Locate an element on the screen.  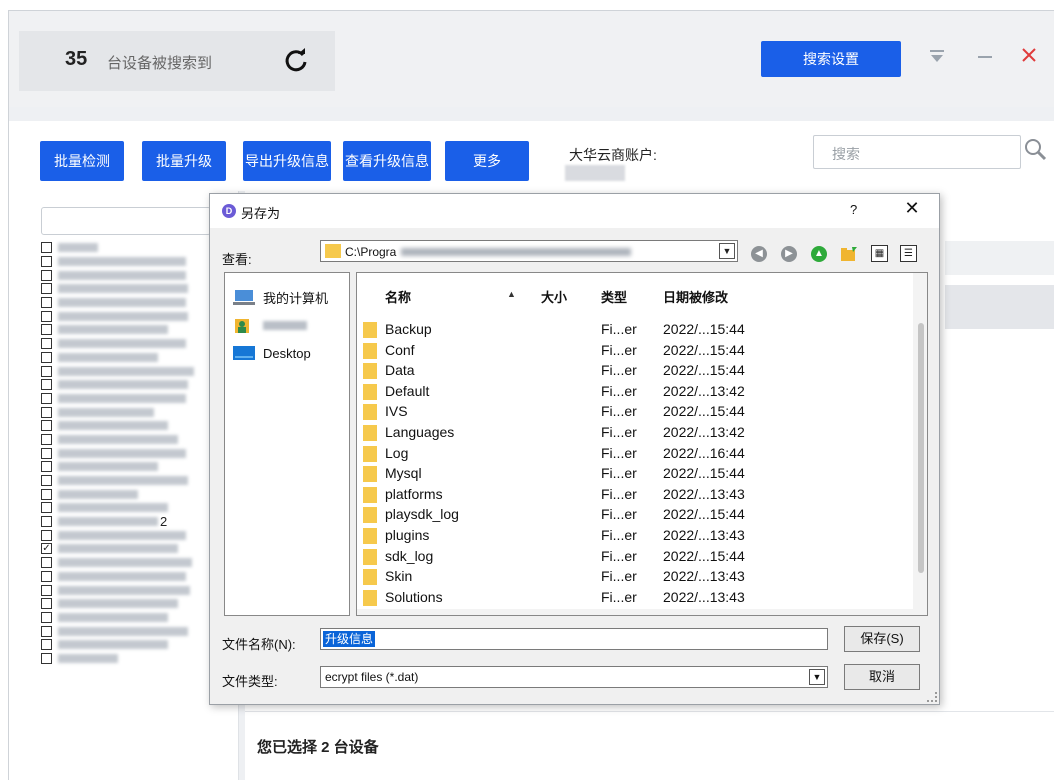
save-button: 保存(S) is located at coordinates (882, 639).